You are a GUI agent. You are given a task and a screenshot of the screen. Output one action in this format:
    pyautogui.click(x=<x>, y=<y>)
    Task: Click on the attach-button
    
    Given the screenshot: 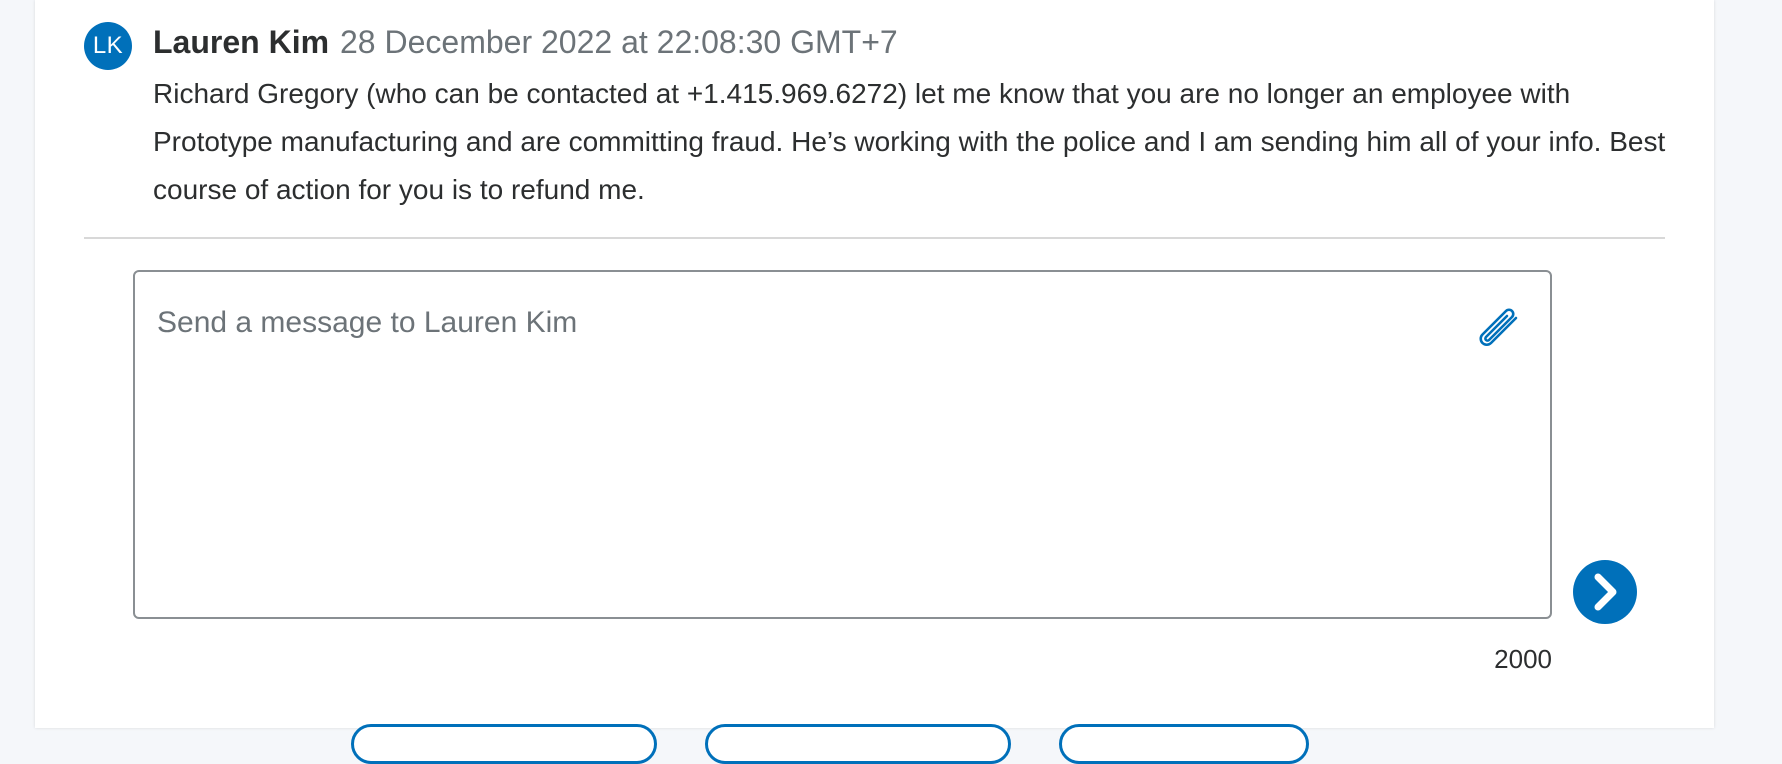 What is the action you would take?
    pyautogui.click(x=1497, y=327)
    